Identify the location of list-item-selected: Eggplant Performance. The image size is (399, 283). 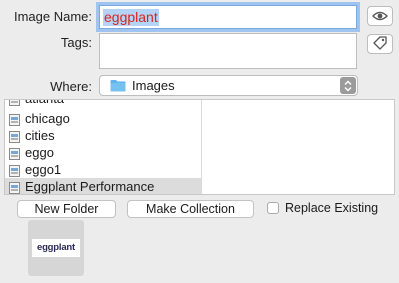
(103, 186).